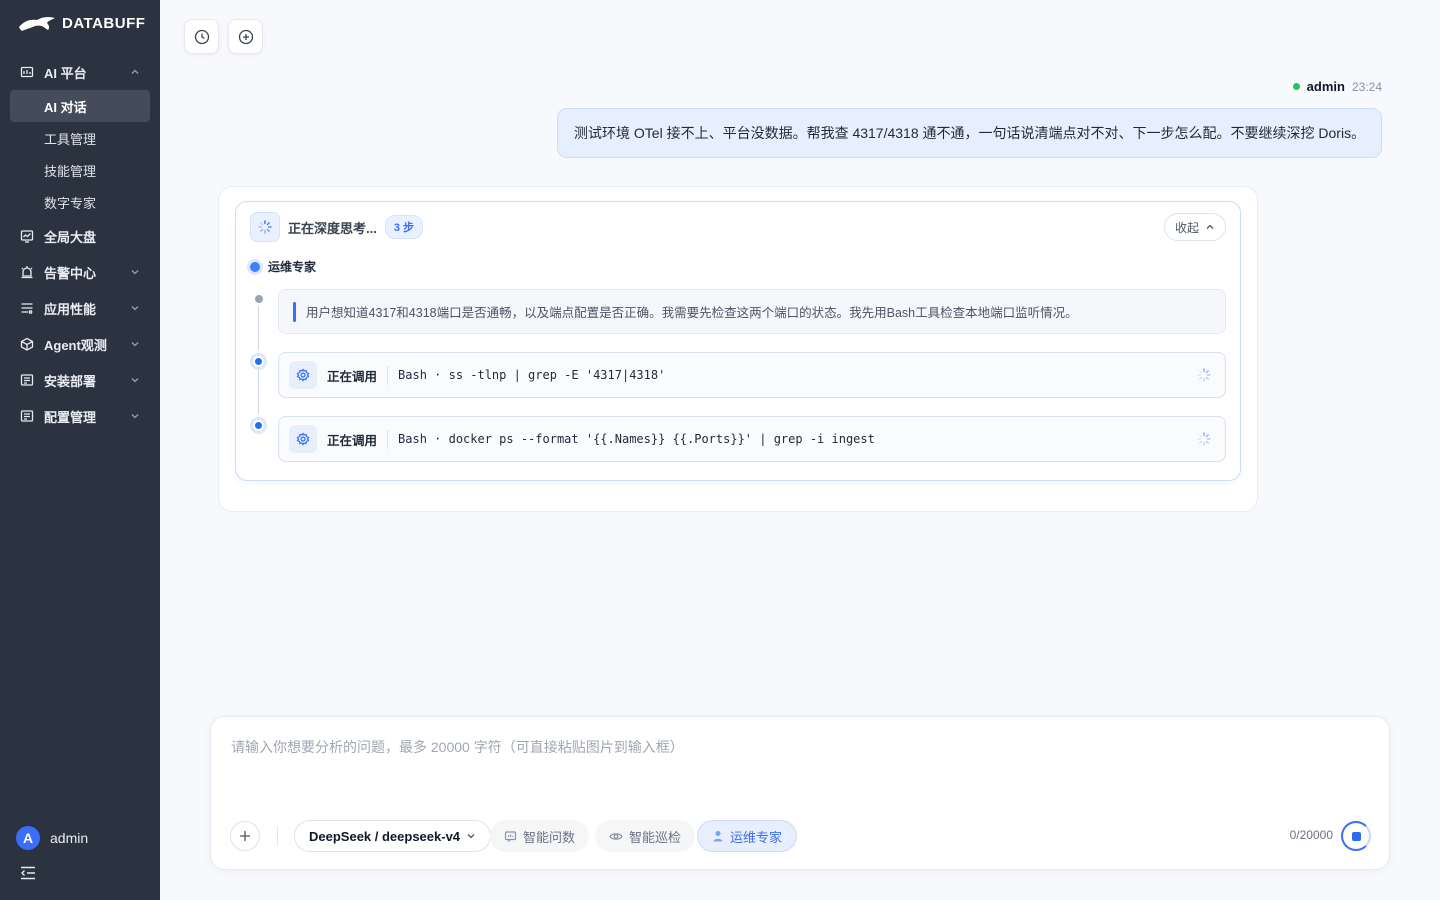 This screenshot has height=900, width=1440. What do you see at coordinates (27, 236) in the screenshot?
I see `dashboard-icon` at bounding box center [27, 236].